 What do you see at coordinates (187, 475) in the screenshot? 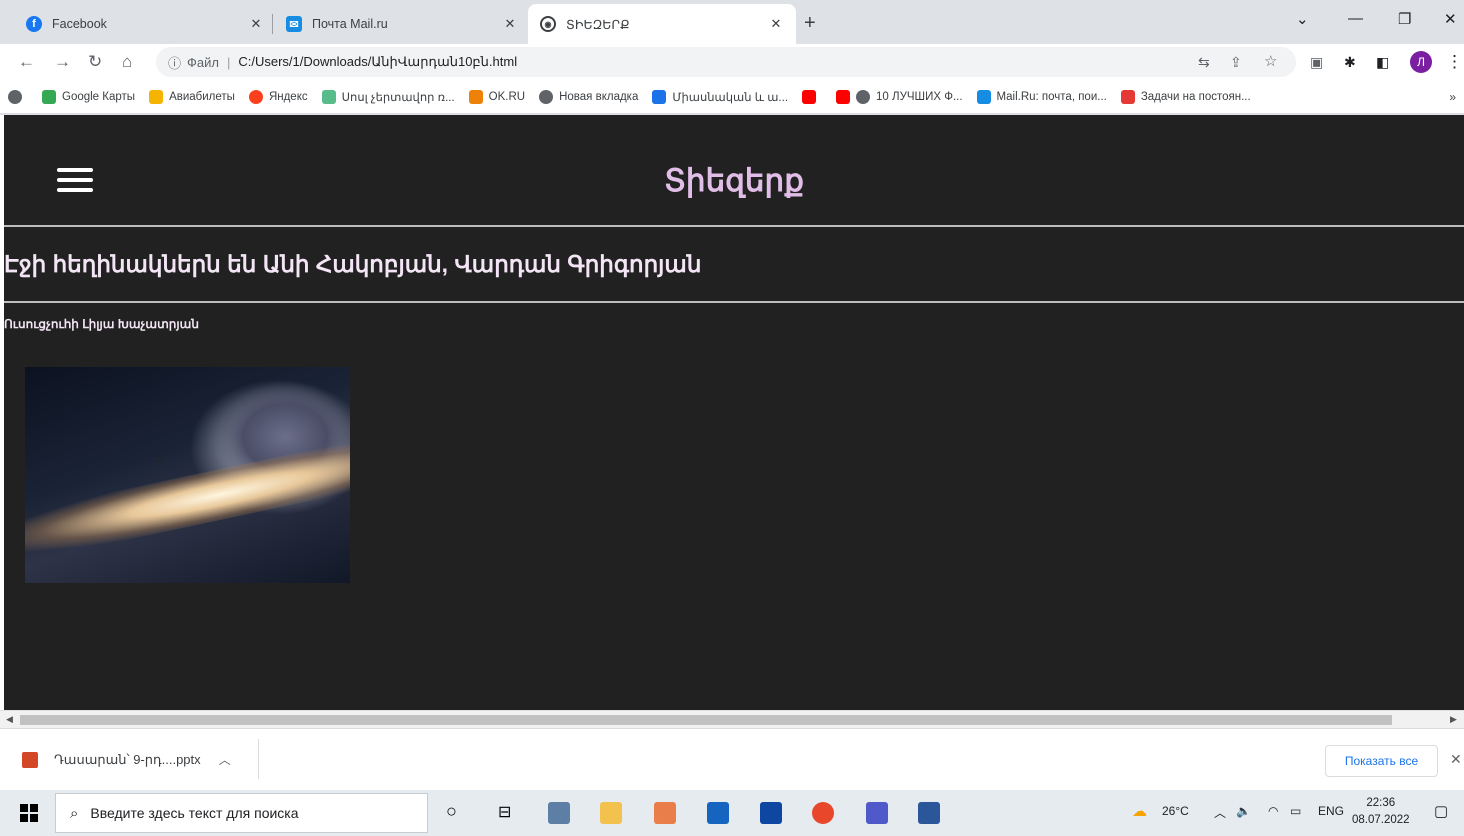
I see `black-hole-image` at bounding box center [187, 475].